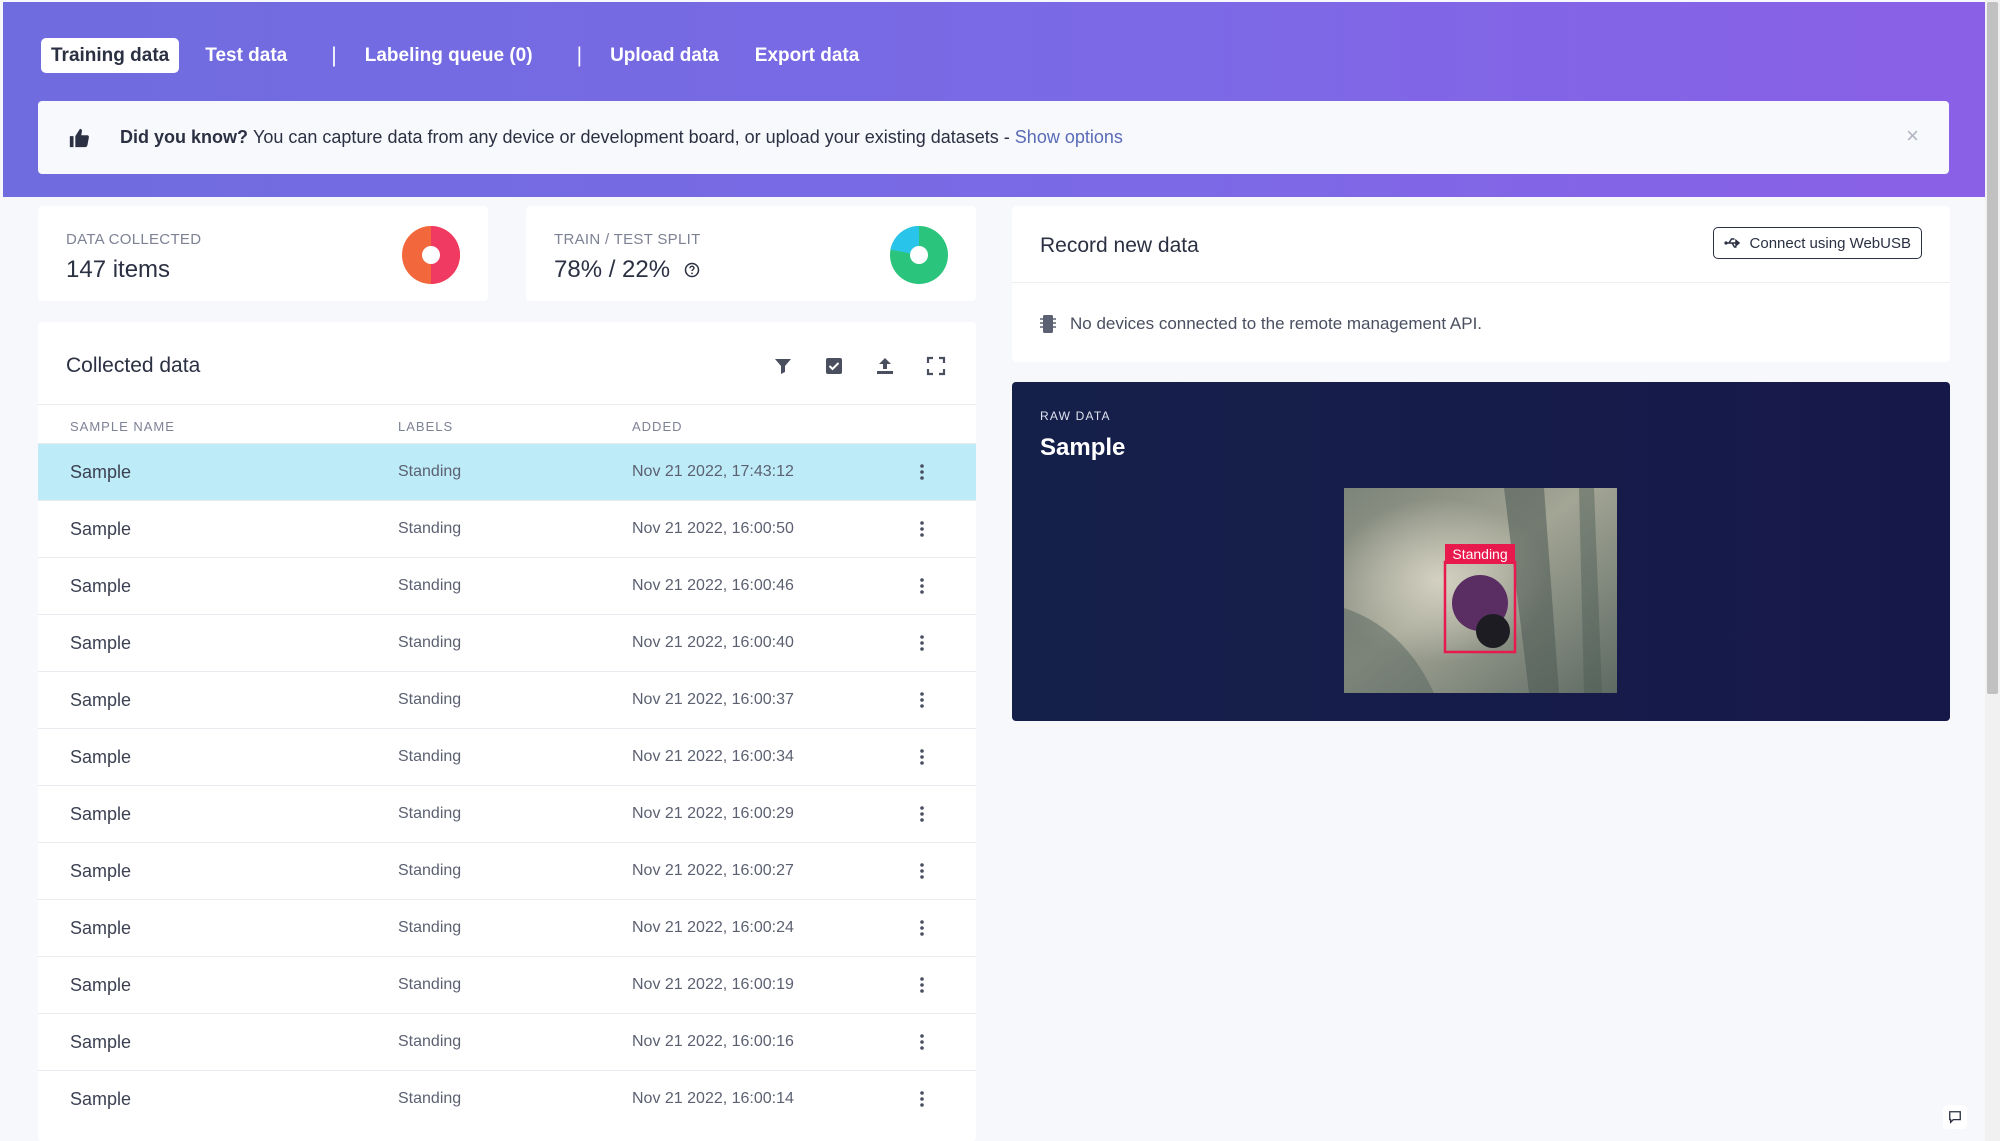 This screenshot has width=2000, height=1141. I want to click on sample-added: Nov 21 2022, 16:00:46, so click(713, 585).